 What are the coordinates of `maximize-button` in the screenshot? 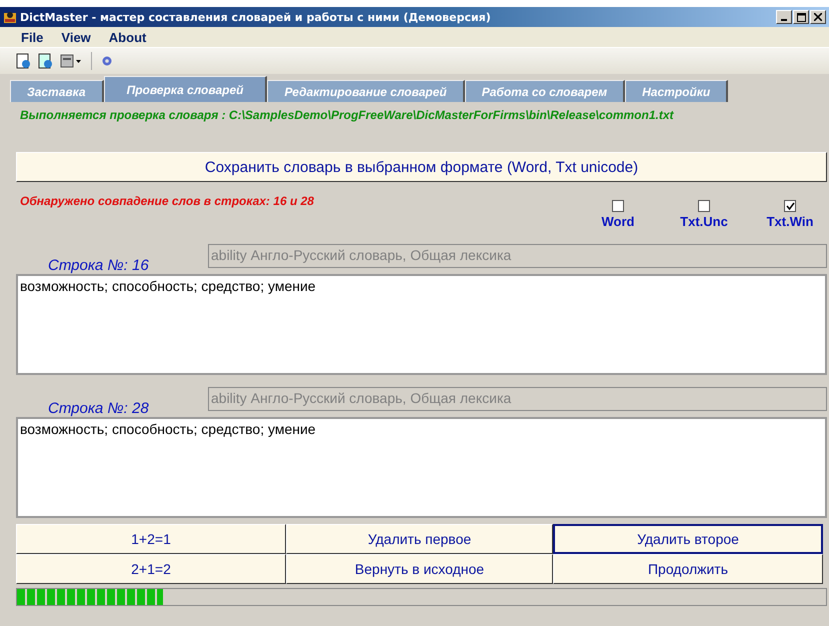 It's located at (801, 17).